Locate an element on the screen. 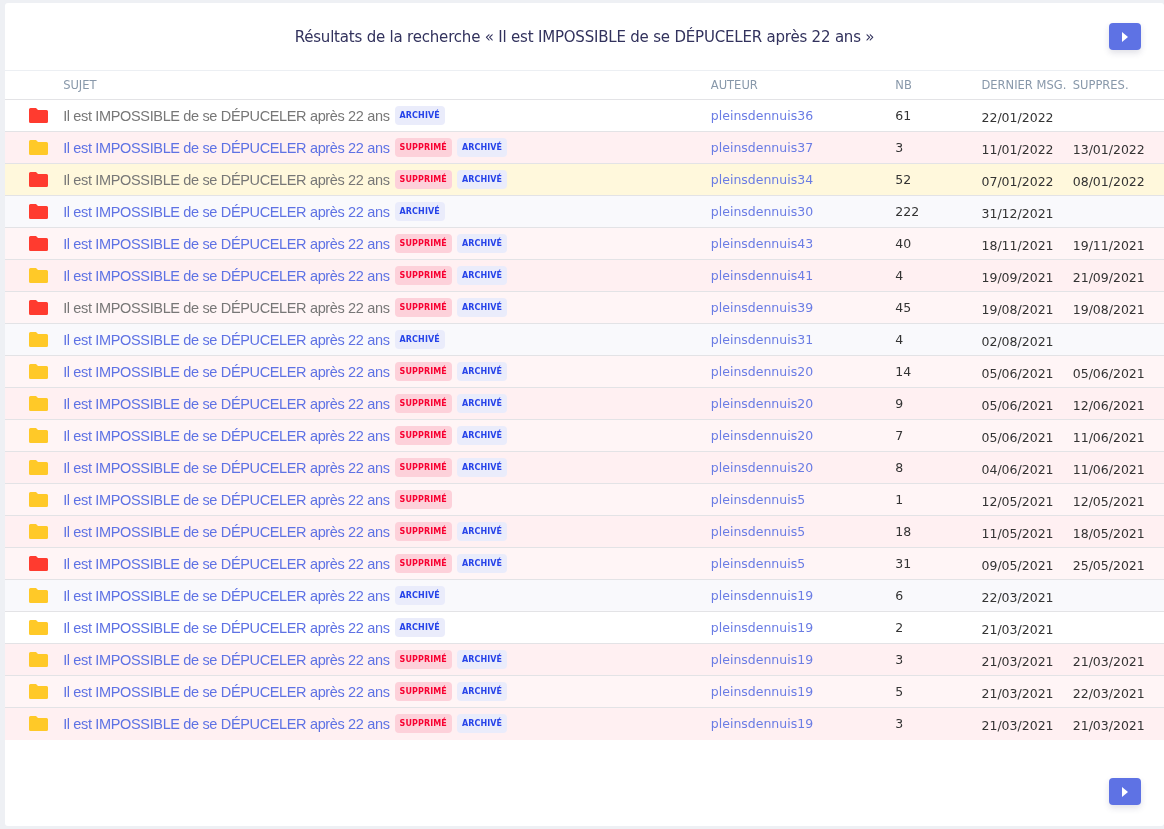 The height and width of the screenshot is (829, 1164). message-count: 1 is located at coordinates (899, 499).